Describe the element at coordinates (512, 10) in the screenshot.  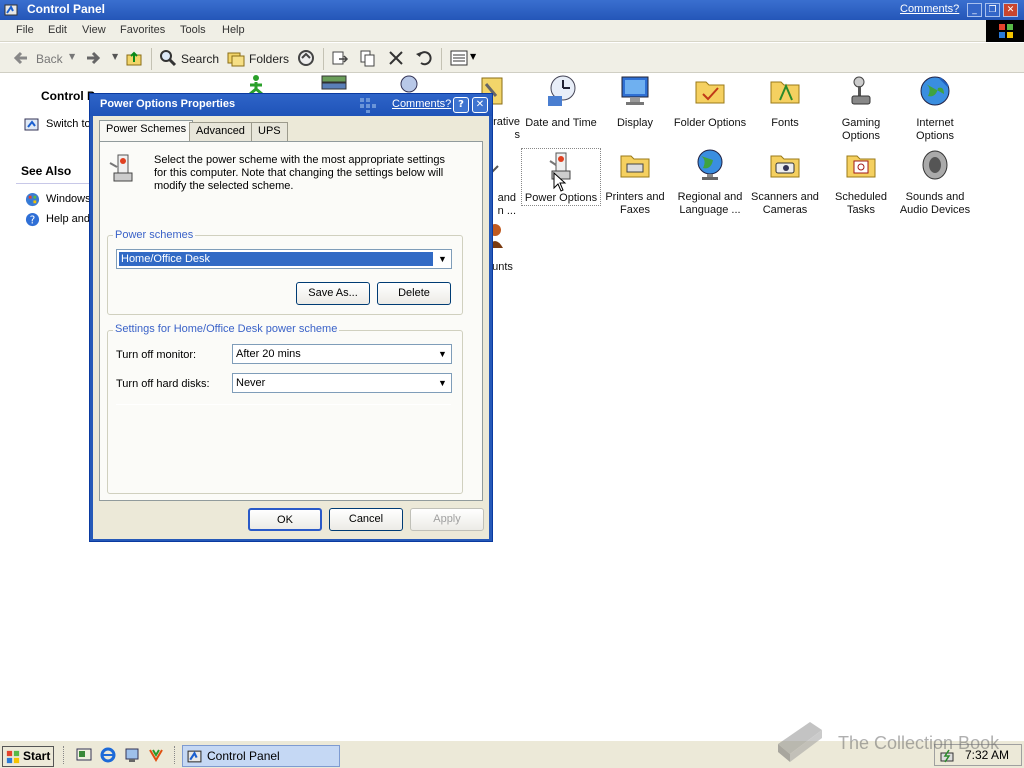
I see `window-title-bar: Control Panel Comments? _ ❐ ✕` at that location.